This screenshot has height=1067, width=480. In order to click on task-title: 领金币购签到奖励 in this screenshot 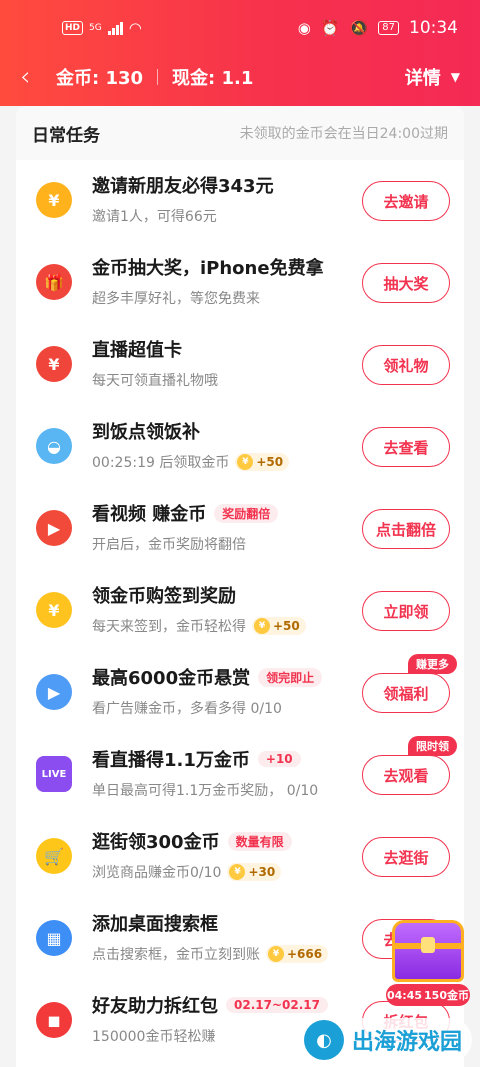, I will do `click(164, 596)`.